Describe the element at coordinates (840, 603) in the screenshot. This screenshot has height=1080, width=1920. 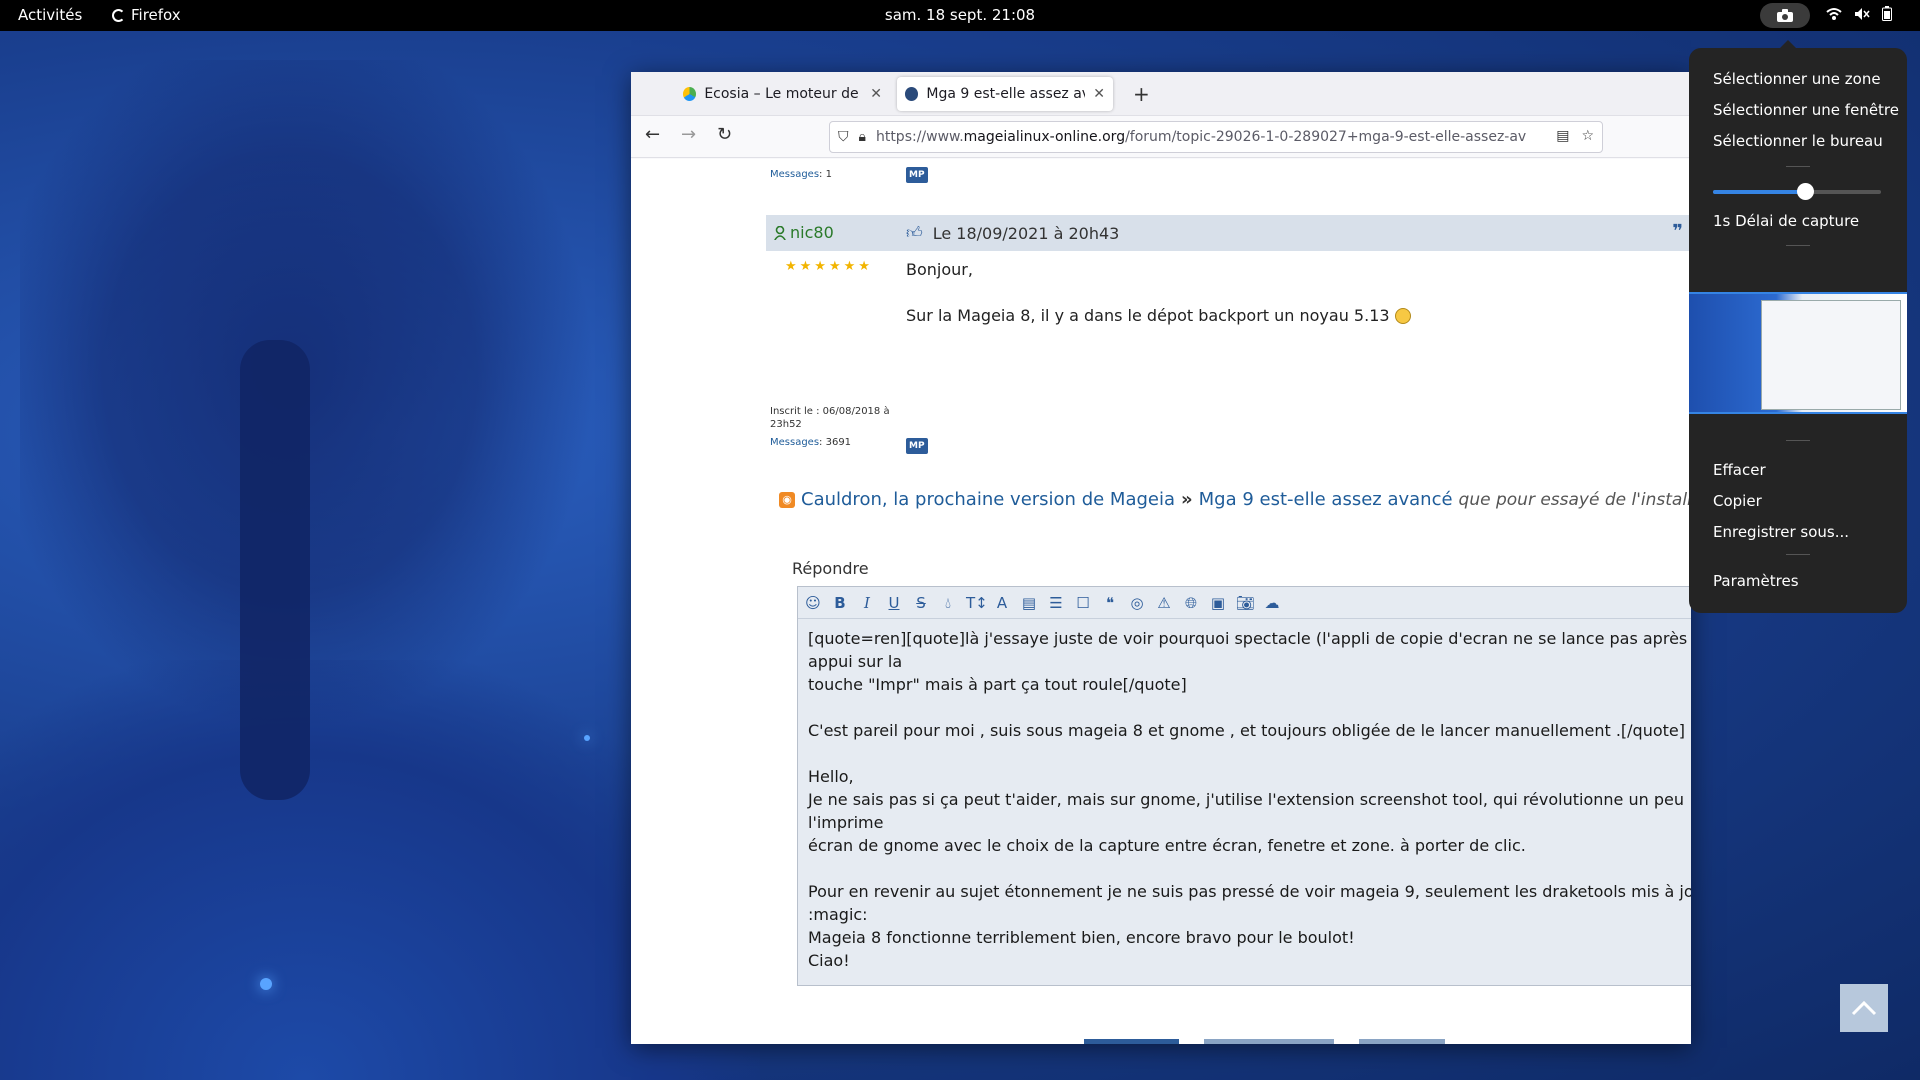
I see `bold-icon: B` at that location.